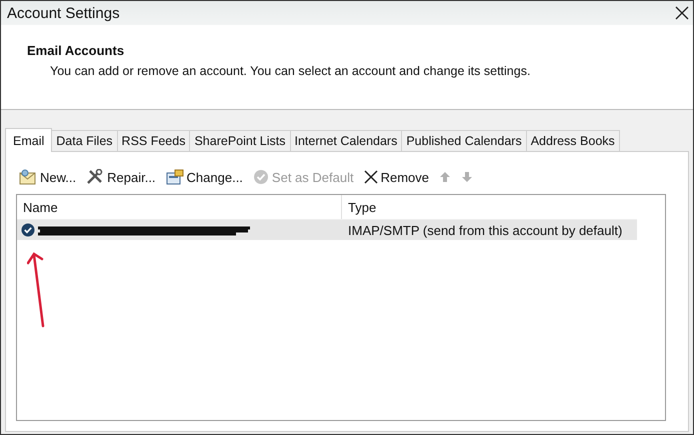  What do you see at coordinates (467, 177) in the screenshot?
I see `down-arrow-icon` at bounding box center [467, 177].